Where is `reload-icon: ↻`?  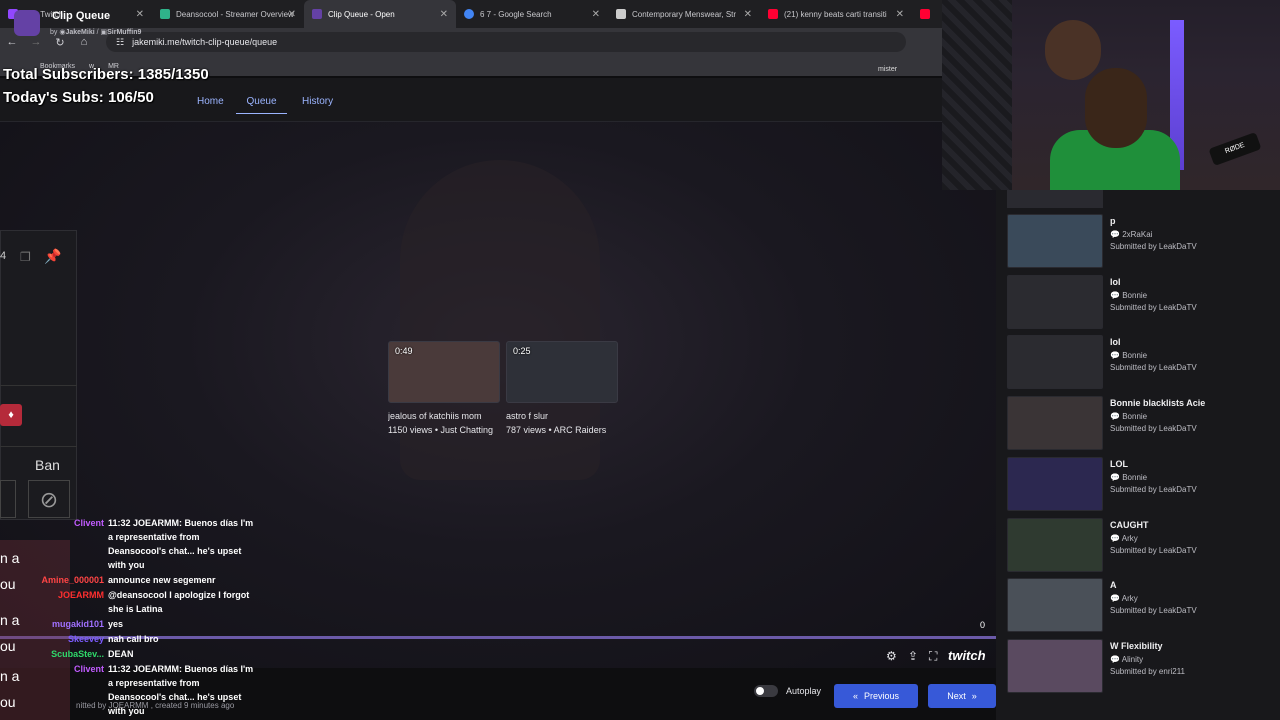 reload-icon: ↻ is located at coordinates (60, 42).